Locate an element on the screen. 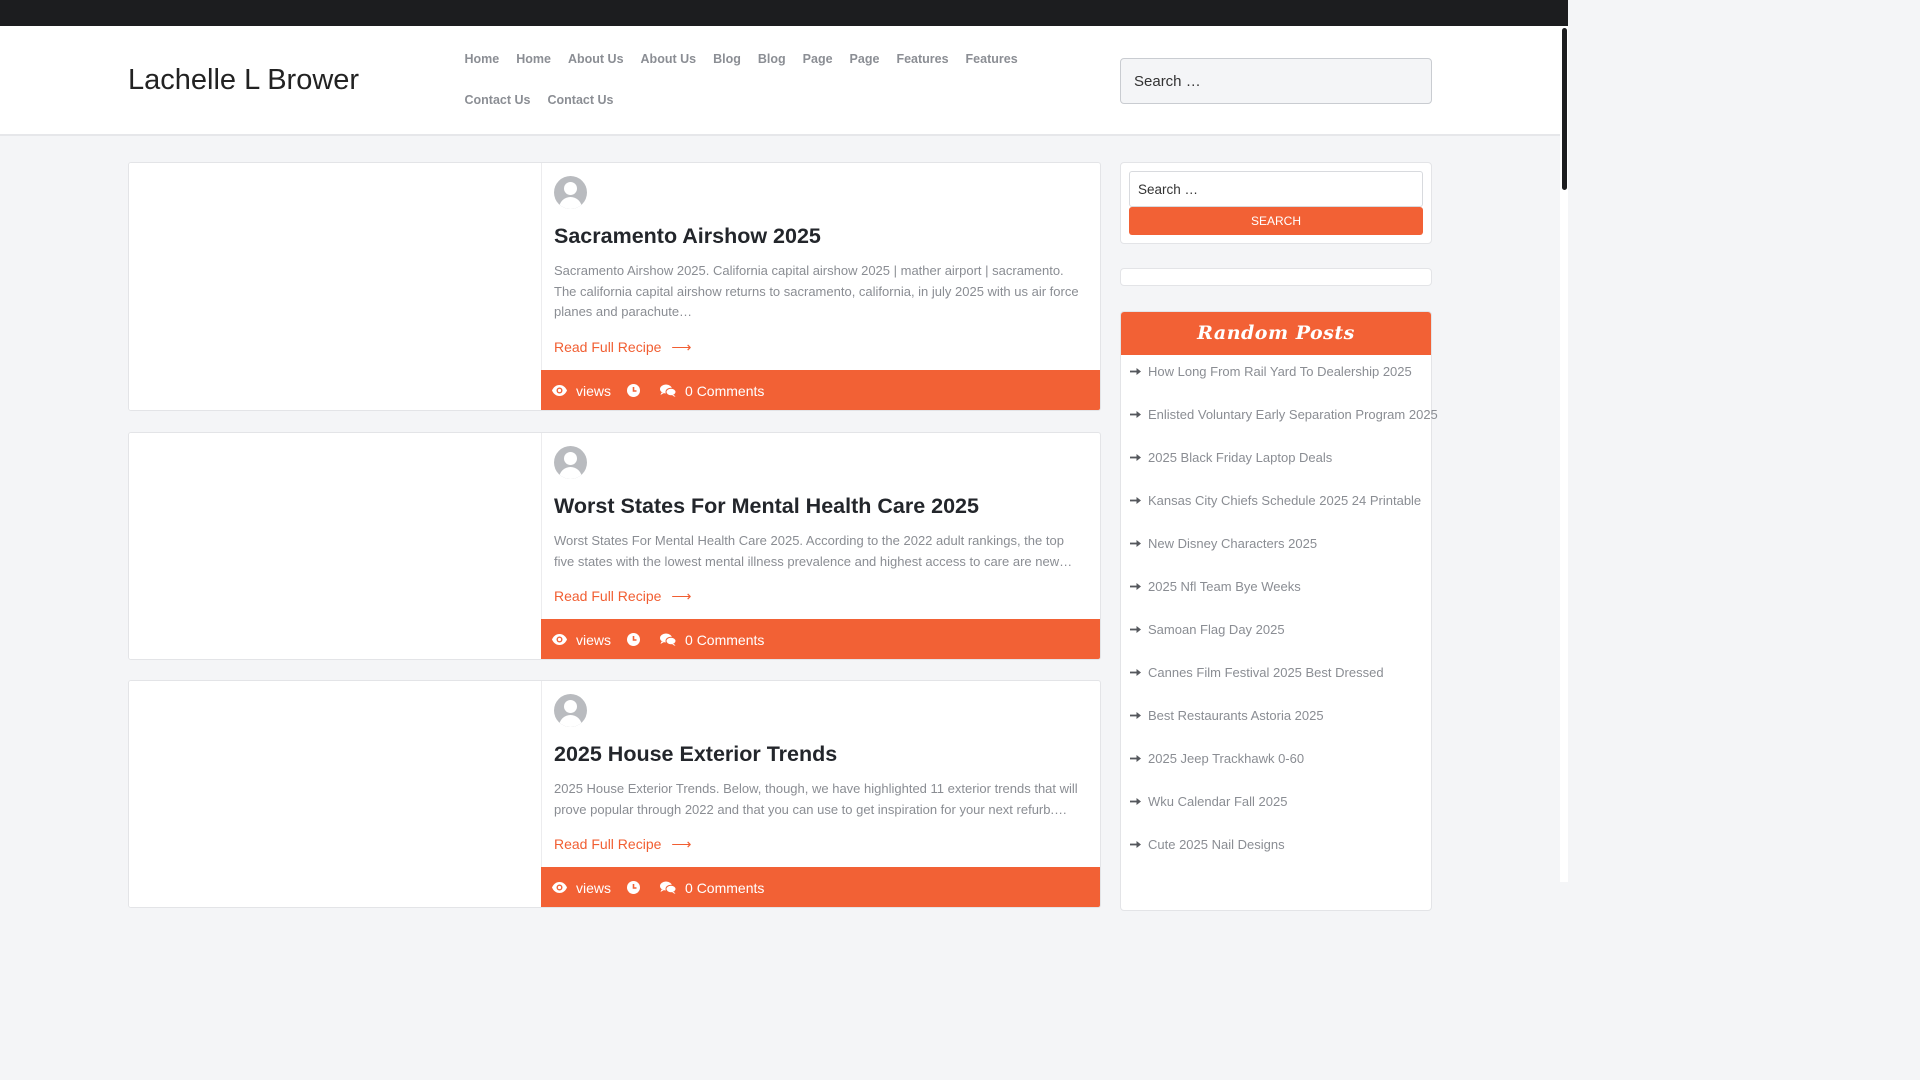 This screenshot has width=1920, height=1080. random-post-link: Cute 2025 Nail Designs is located at coordinates (1276, 849).